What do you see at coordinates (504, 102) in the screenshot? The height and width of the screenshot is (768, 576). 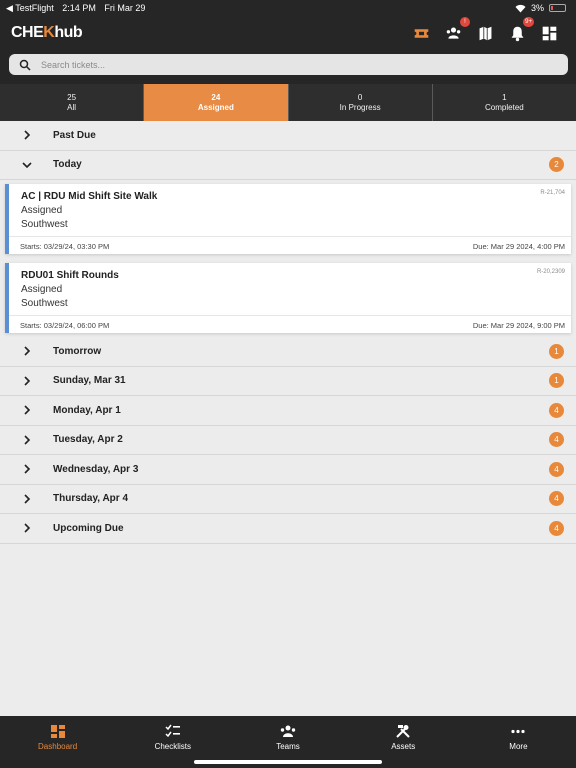 I see `tab-completed: 1 Completed` at bounding box center [504, 102].